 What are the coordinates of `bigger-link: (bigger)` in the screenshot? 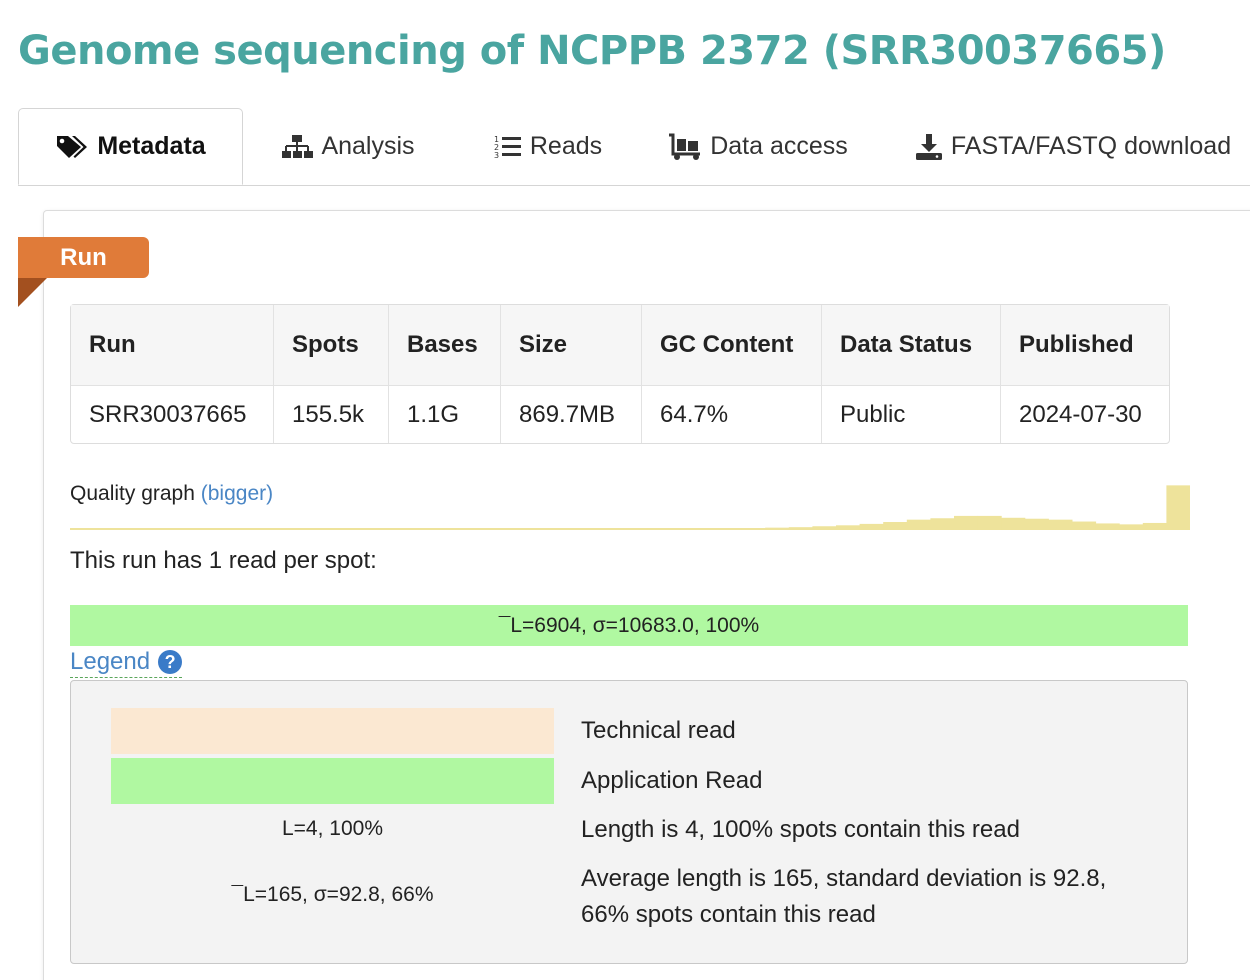 It's located at (237, 493).